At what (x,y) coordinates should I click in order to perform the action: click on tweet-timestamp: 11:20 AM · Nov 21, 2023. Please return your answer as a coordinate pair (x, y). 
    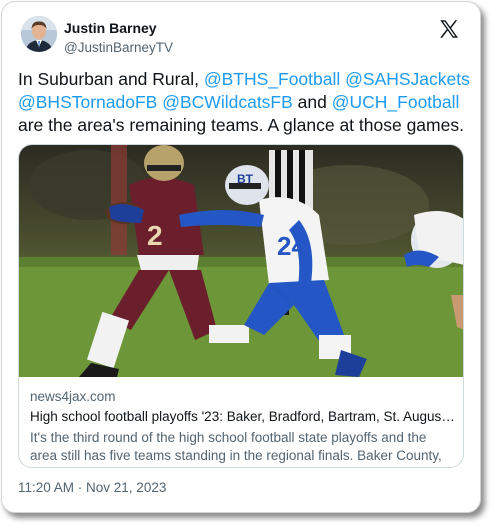
    Looking at the image, I should click on (92, 487).